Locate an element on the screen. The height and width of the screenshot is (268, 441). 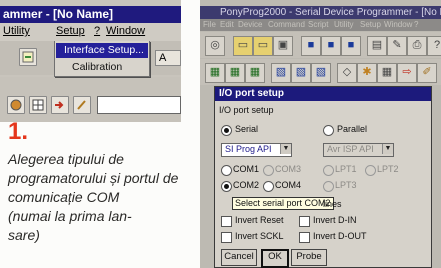
lpt2-radio is located at coordinates (370, 170).